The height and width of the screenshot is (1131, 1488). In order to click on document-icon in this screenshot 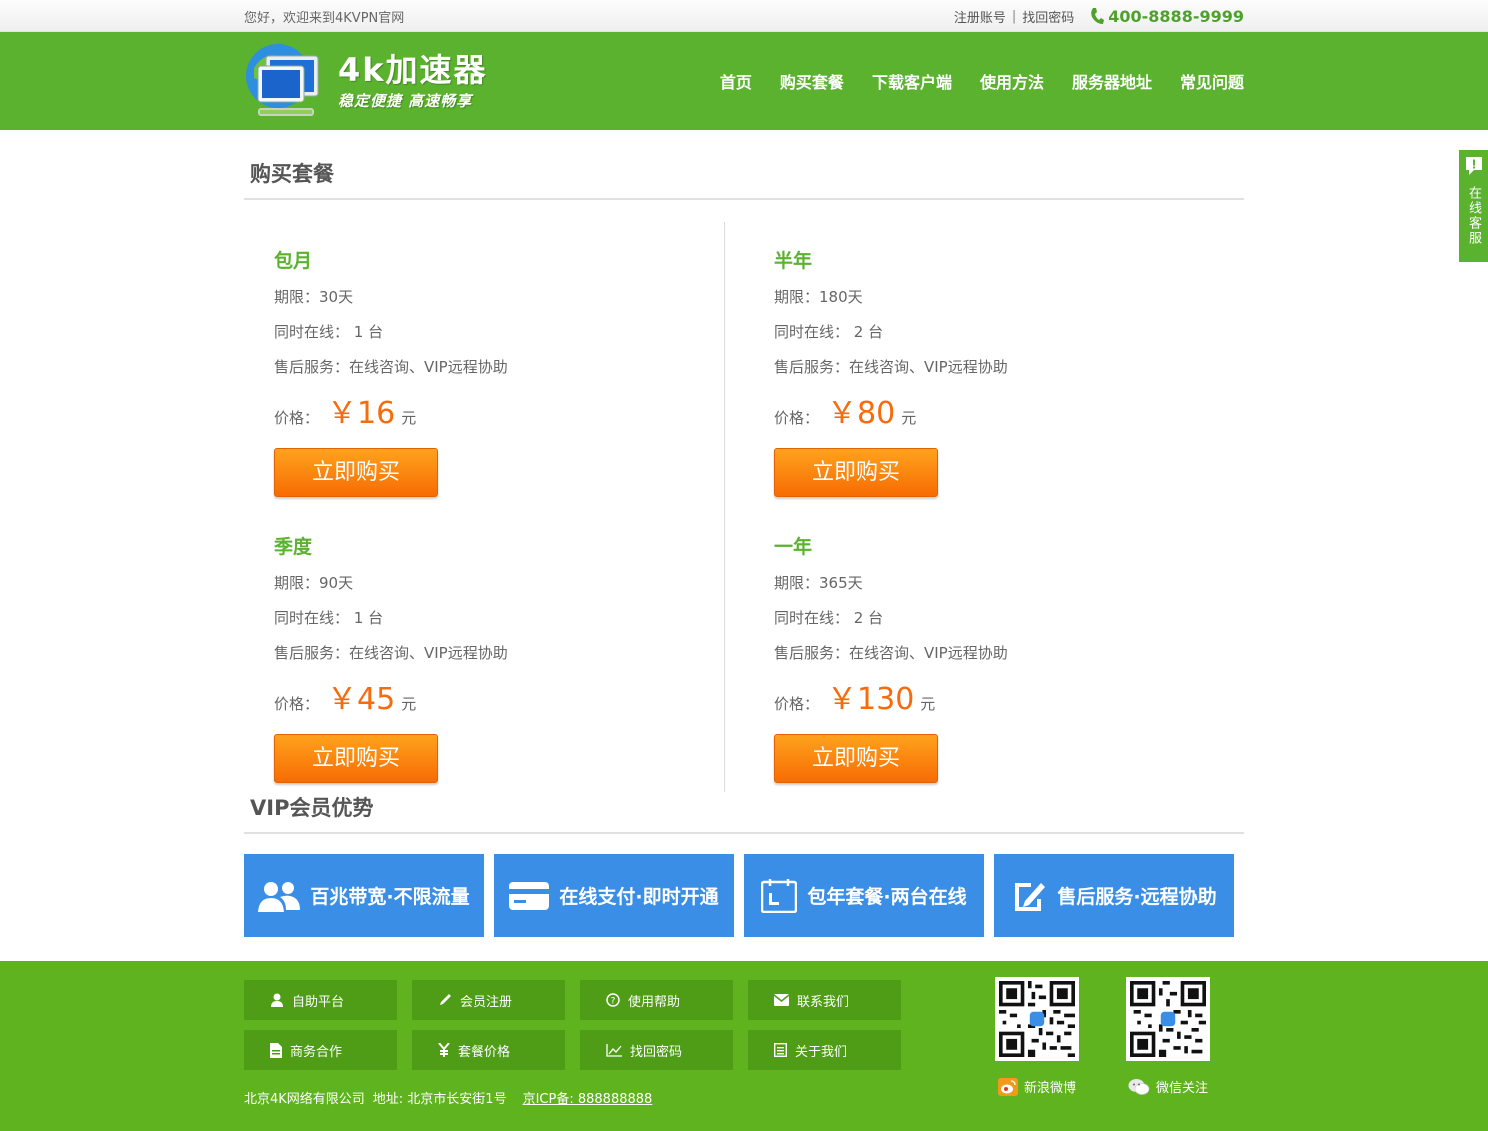, I will do `click(276, 1050)`.